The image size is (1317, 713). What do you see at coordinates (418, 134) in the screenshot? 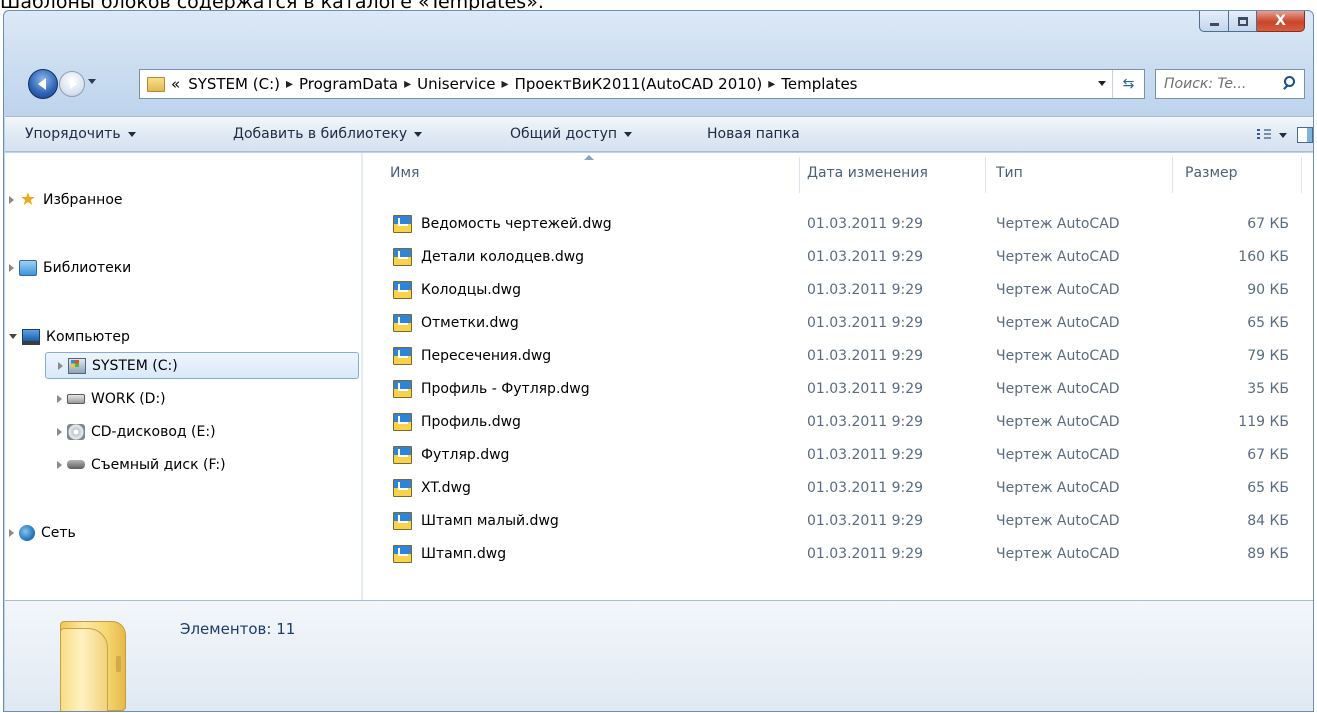
I see `chevron-down-icon` at bounding box center [418, 134].